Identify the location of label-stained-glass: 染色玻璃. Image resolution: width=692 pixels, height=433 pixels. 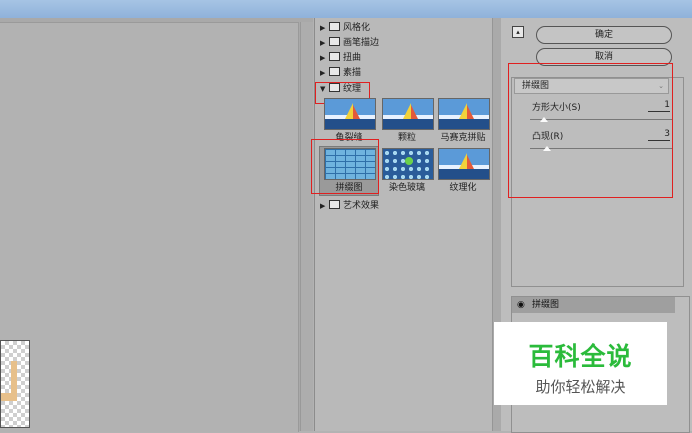
(406, 188).